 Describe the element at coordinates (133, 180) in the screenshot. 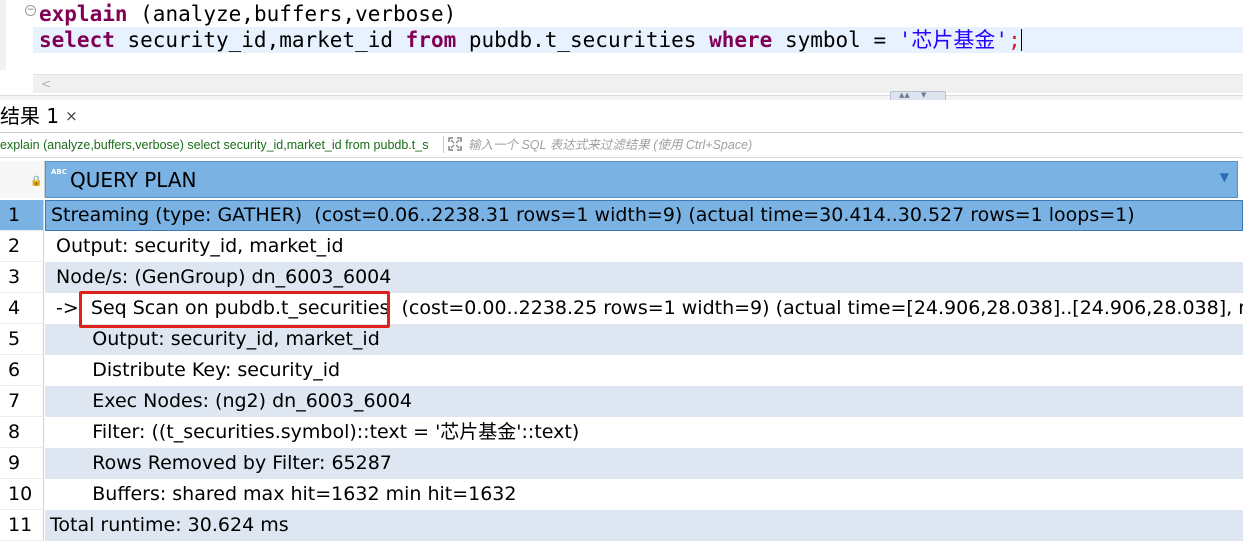

I see `column-header-label: QUERY PLAN` at that location.